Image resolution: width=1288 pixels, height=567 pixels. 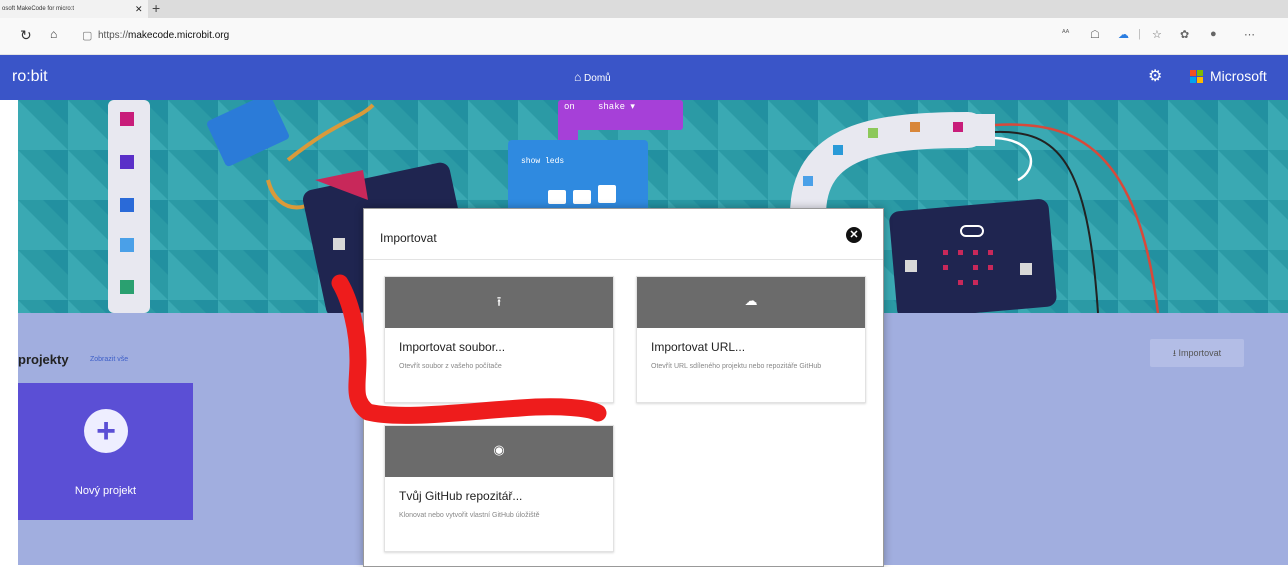 I want to click on url-field: https://makecode.microbit.org, so click(x=163, y=35).